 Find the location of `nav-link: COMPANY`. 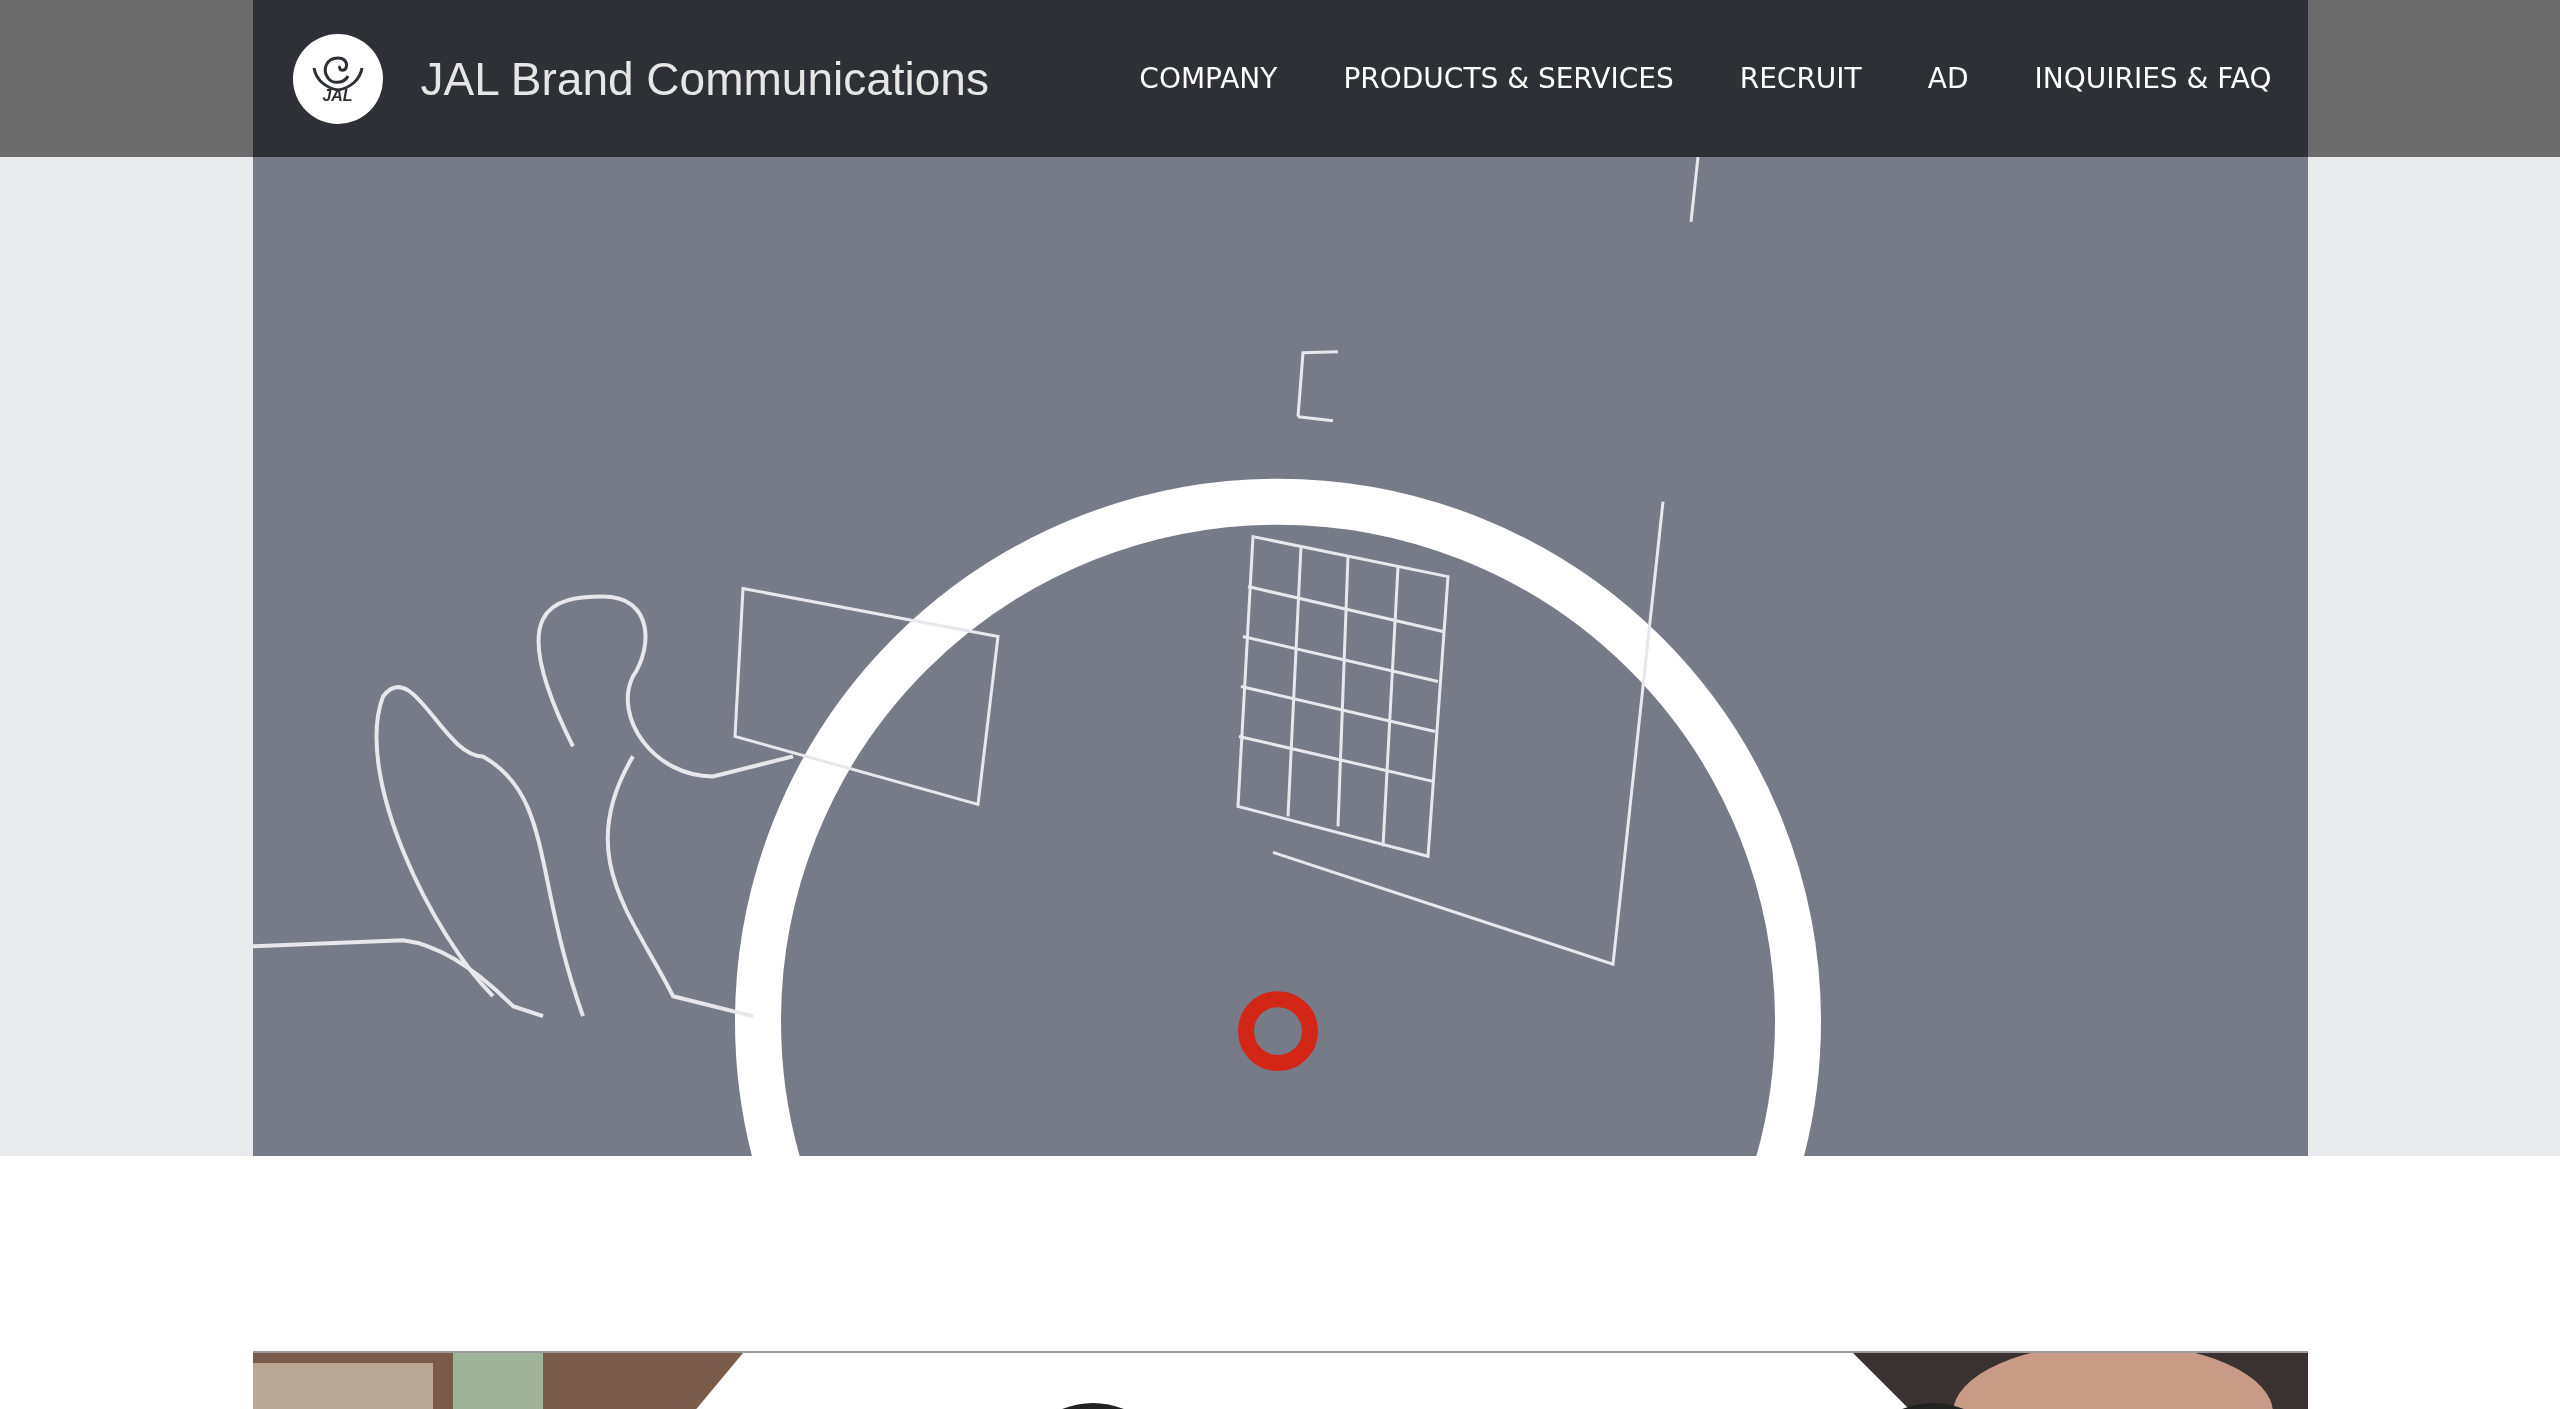

nav-link: COMPANY is located at coordinates (1208, 78).